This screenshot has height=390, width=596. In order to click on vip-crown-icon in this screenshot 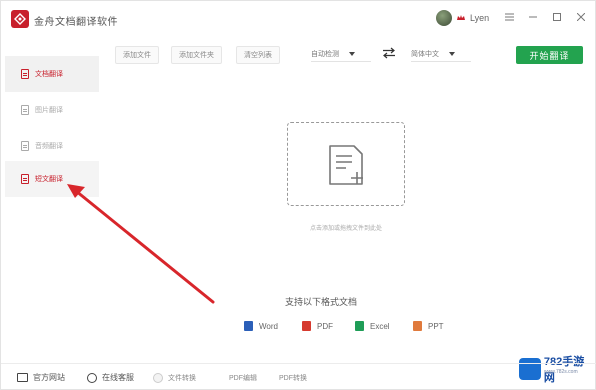, I will do `click(461, 17)`.